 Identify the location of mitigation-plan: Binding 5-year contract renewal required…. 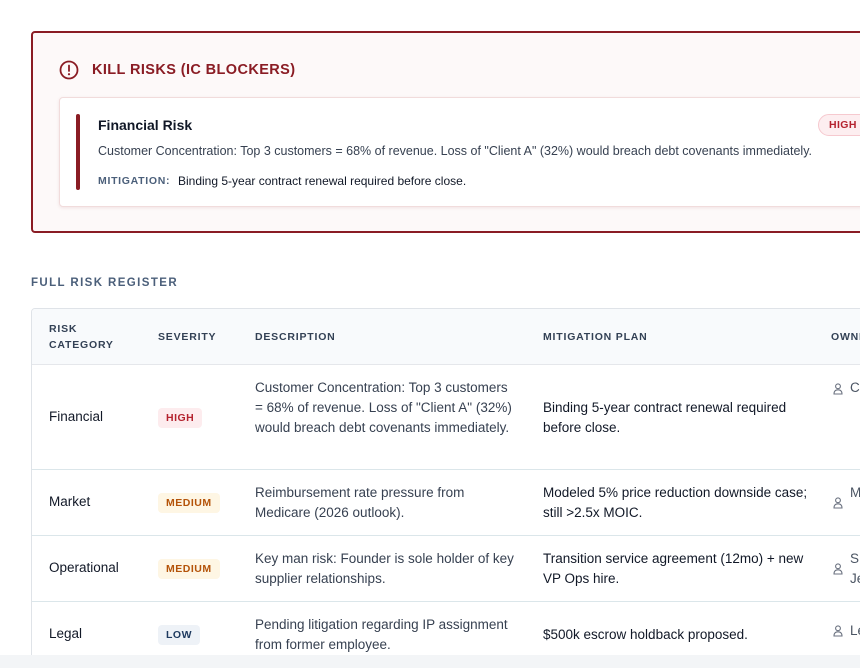
(665, 417).